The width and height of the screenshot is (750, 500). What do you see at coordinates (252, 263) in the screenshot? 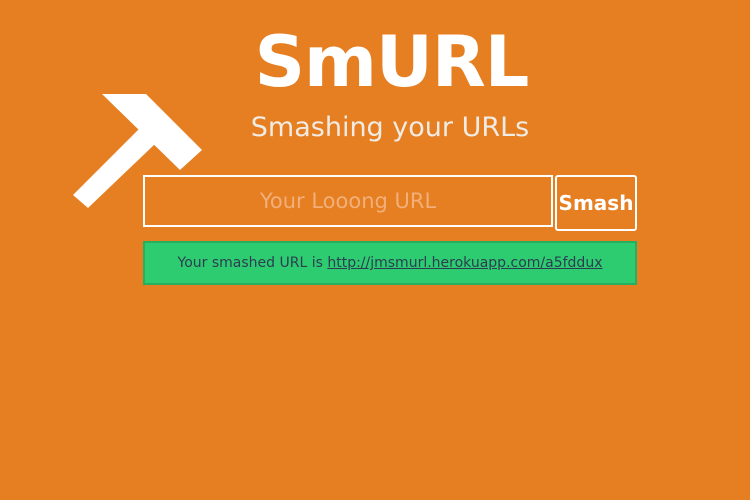
I see `result-message: Your smashed URL is` at bounding box center [252, 263].